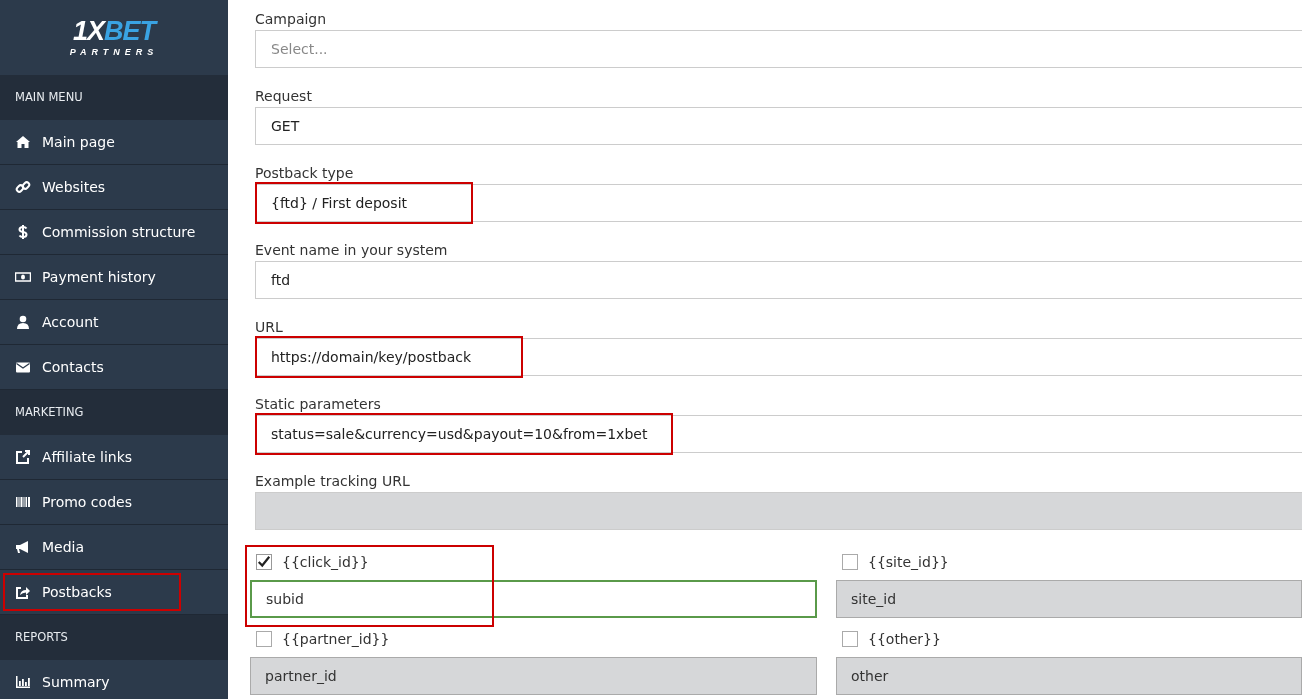 Image resolution: width=1302 pixels, height=699 pixels. Describe the element at coordinates (114, 97) in the screenshot. I see `section-header: MAIN MENU` at that location.